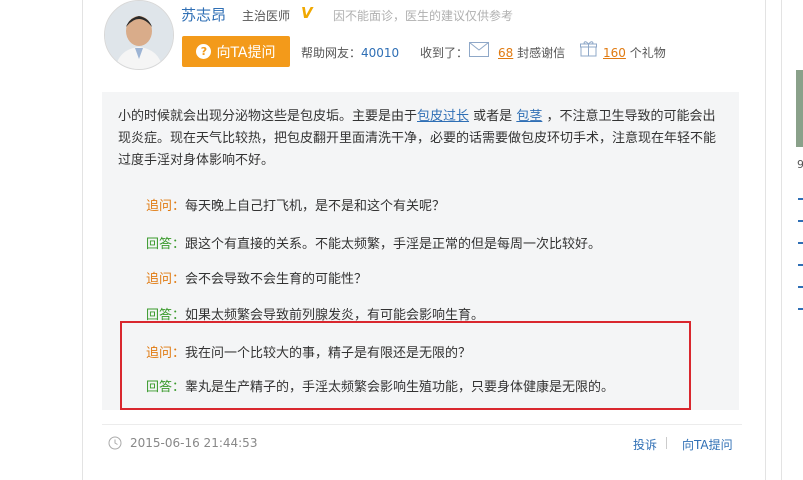 The height and width of the screenshot is (480, 803). I want to click on followup-question: 追问：会不会导致不会生育的可能性？, so click(256, 277).